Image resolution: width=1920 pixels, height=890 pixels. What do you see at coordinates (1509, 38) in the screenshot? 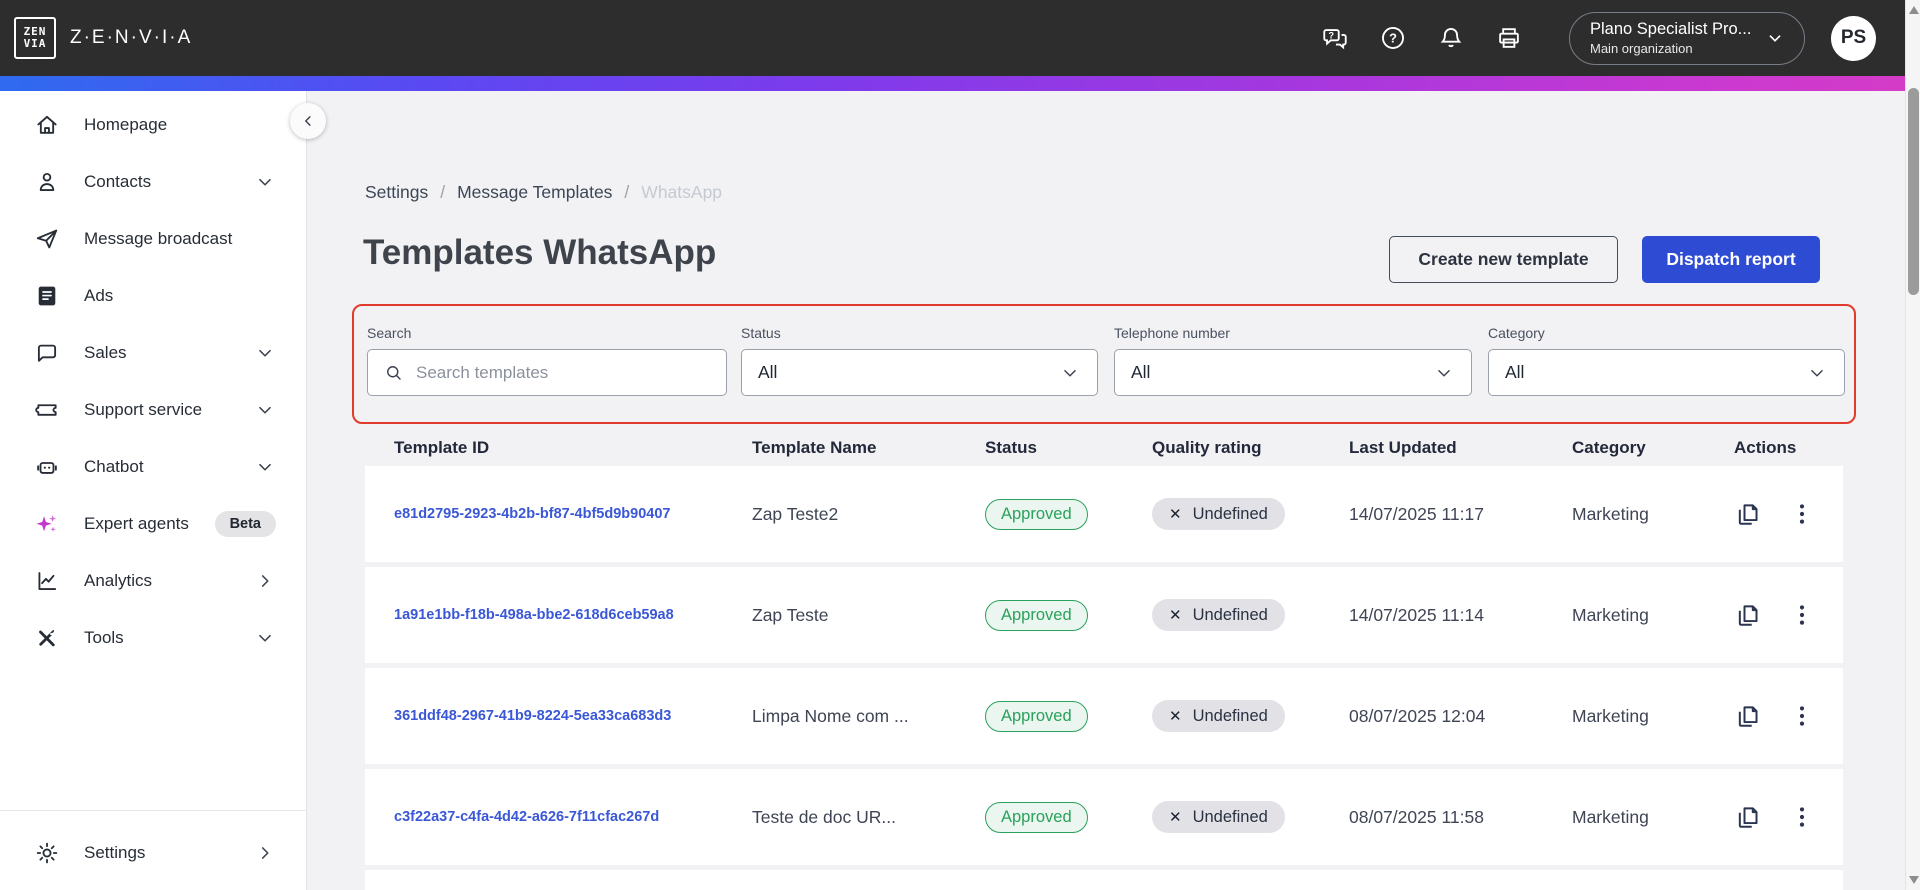
I see `printer-icon` at bounding box center [1509, 38].